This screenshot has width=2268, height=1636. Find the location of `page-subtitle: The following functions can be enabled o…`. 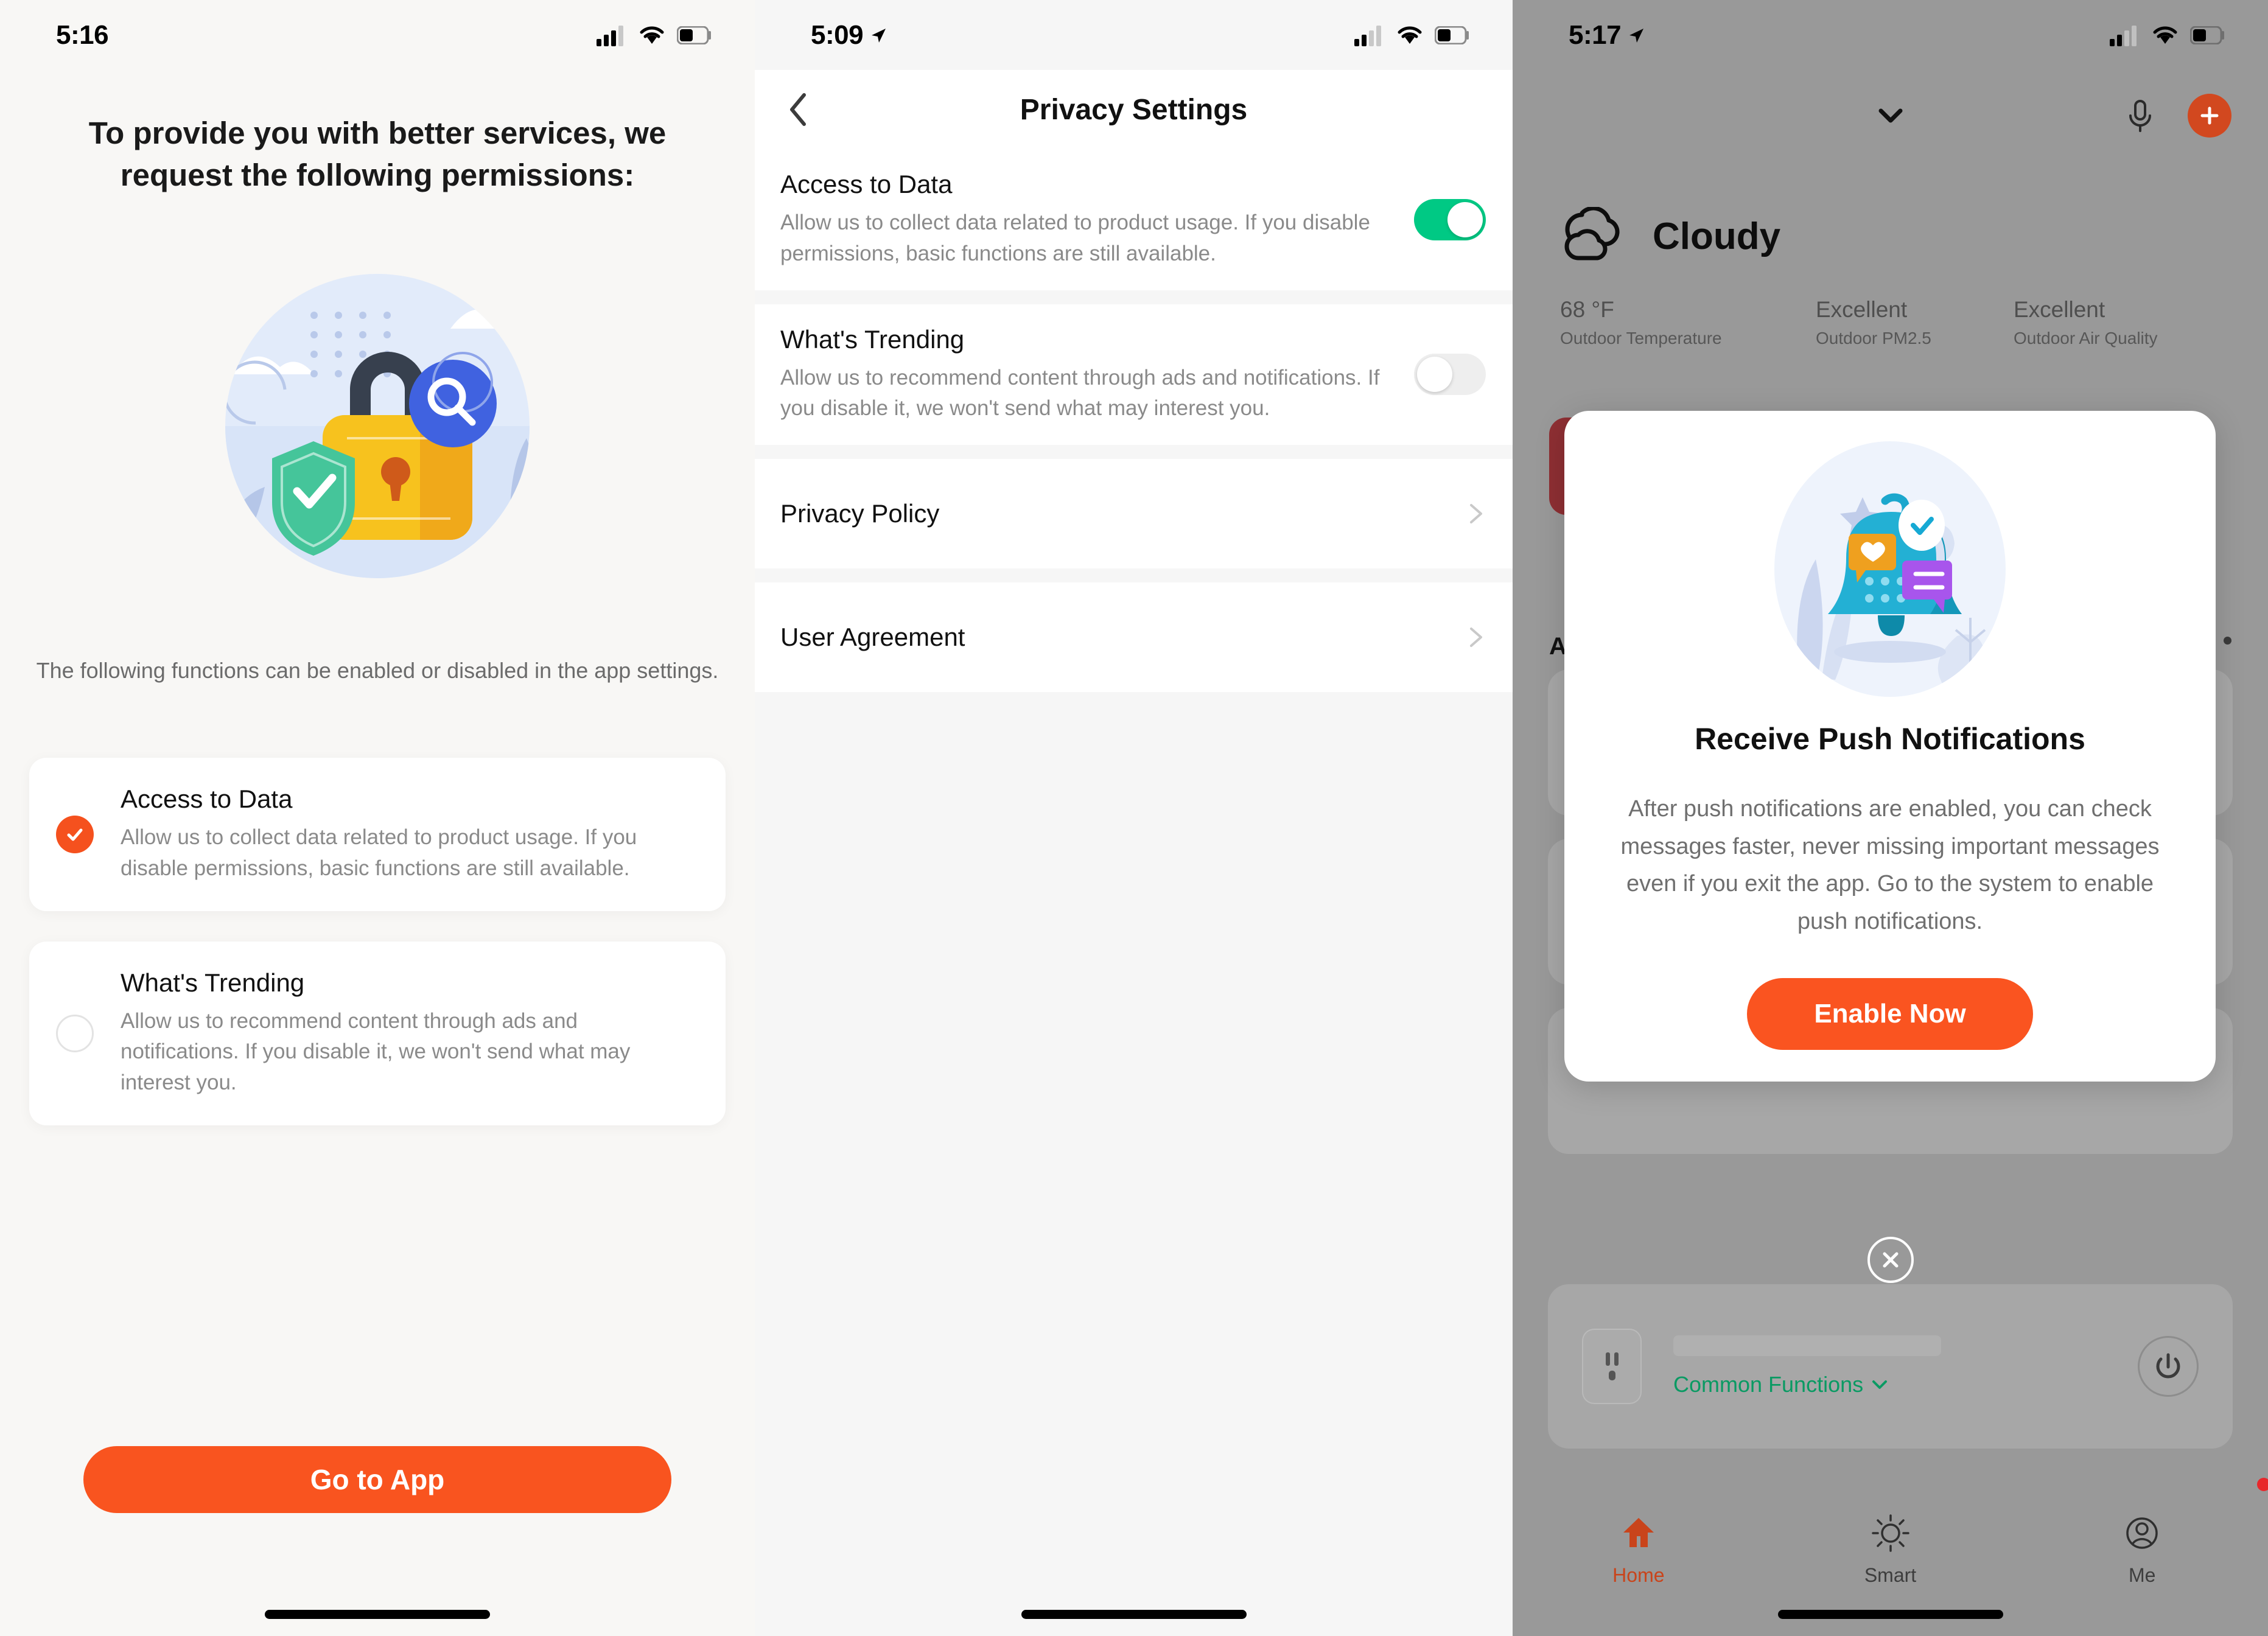

page-subtitle: The following functions can be enabled o… is located at coordinates (378, 670).